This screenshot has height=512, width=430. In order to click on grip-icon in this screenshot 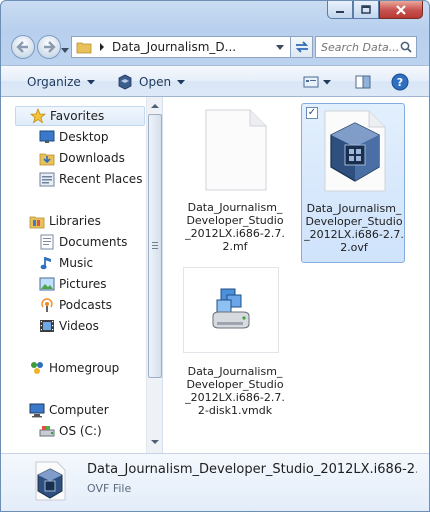, I will do `click(155, 245)`.